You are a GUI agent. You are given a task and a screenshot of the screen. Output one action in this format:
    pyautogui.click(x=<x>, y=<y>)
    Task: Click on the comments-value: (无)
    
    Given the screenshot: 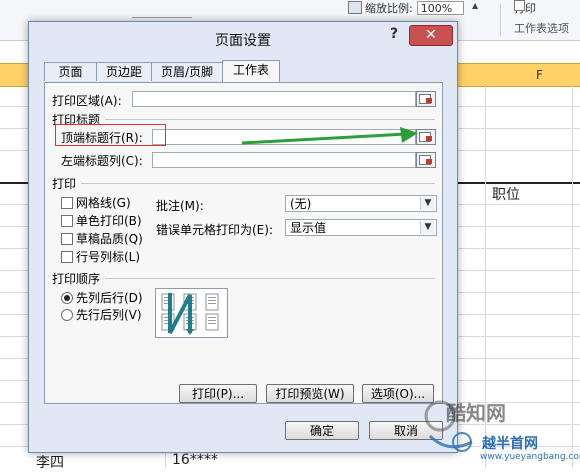 What is the action you would take?
    pyautogui.click(x=301, y=204)
    